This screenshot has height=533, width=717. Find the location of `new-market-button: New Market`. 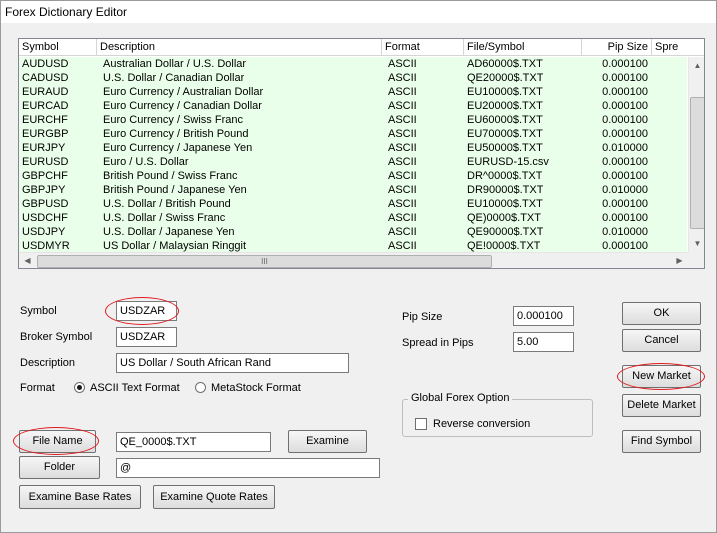

new-market-button: New Market is located at coordinates (661, 376).